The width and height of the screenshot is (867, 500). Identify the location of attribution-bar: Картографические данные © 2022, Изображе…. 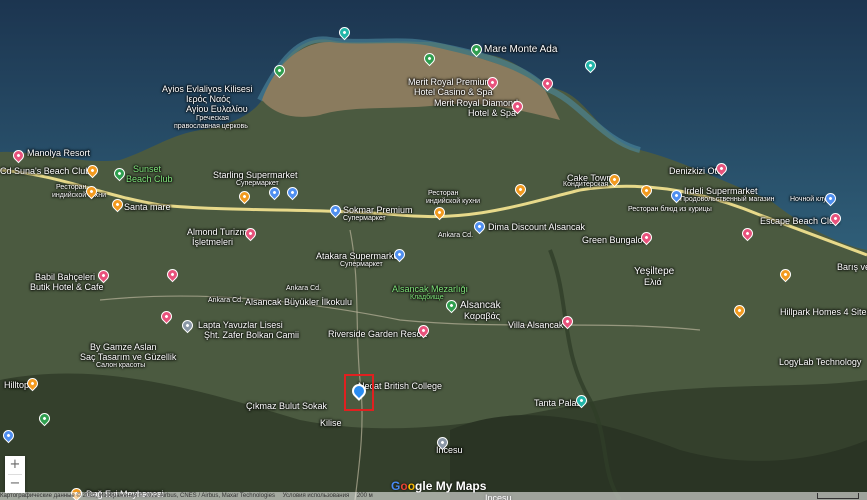
(433, 496).